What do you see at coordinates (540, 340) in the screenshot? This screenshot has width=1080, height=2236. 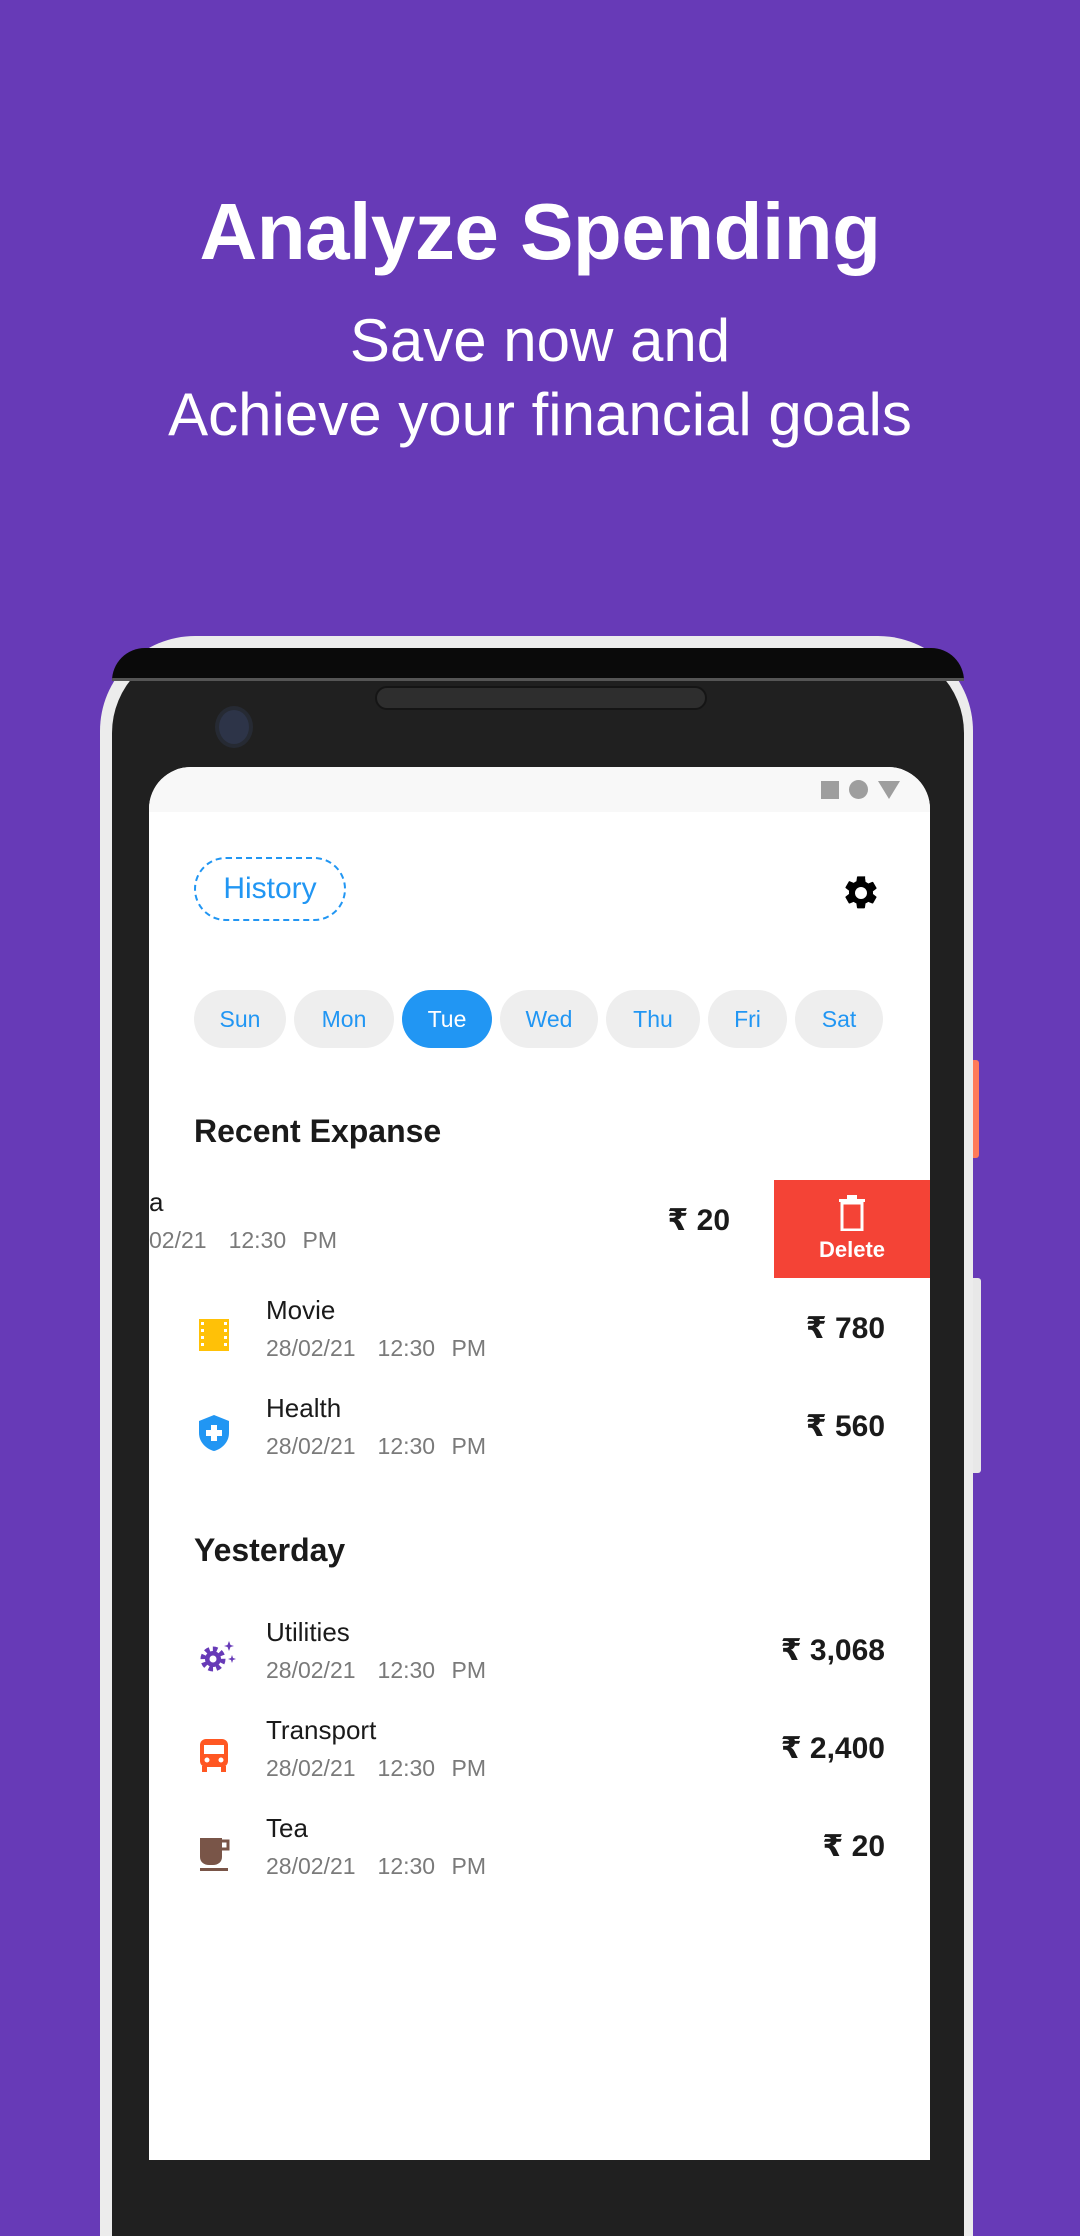 I see `promo-subtitle-line1: Save now and` at bounding box center [540, 340].